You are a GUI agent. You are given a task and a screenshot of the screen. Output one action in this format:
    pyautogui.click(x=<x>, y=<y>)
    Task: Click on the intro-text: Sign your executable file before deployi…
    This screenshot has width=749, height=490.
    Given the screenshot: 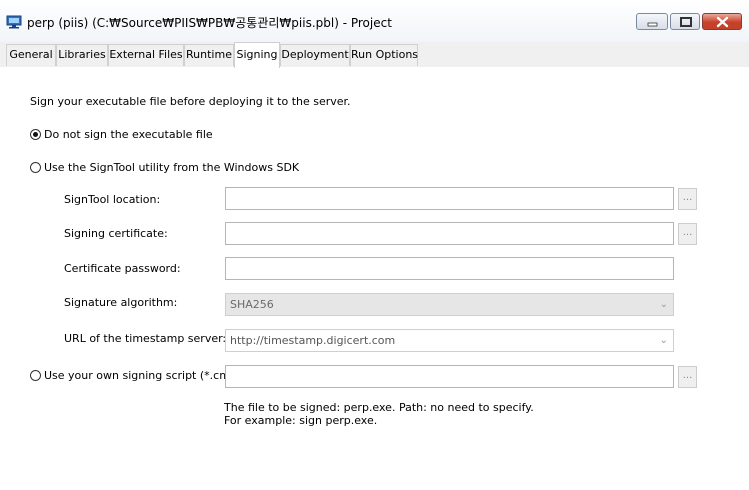 What is the action you would take?
    pyautogui.click(x=190, y=101)
    